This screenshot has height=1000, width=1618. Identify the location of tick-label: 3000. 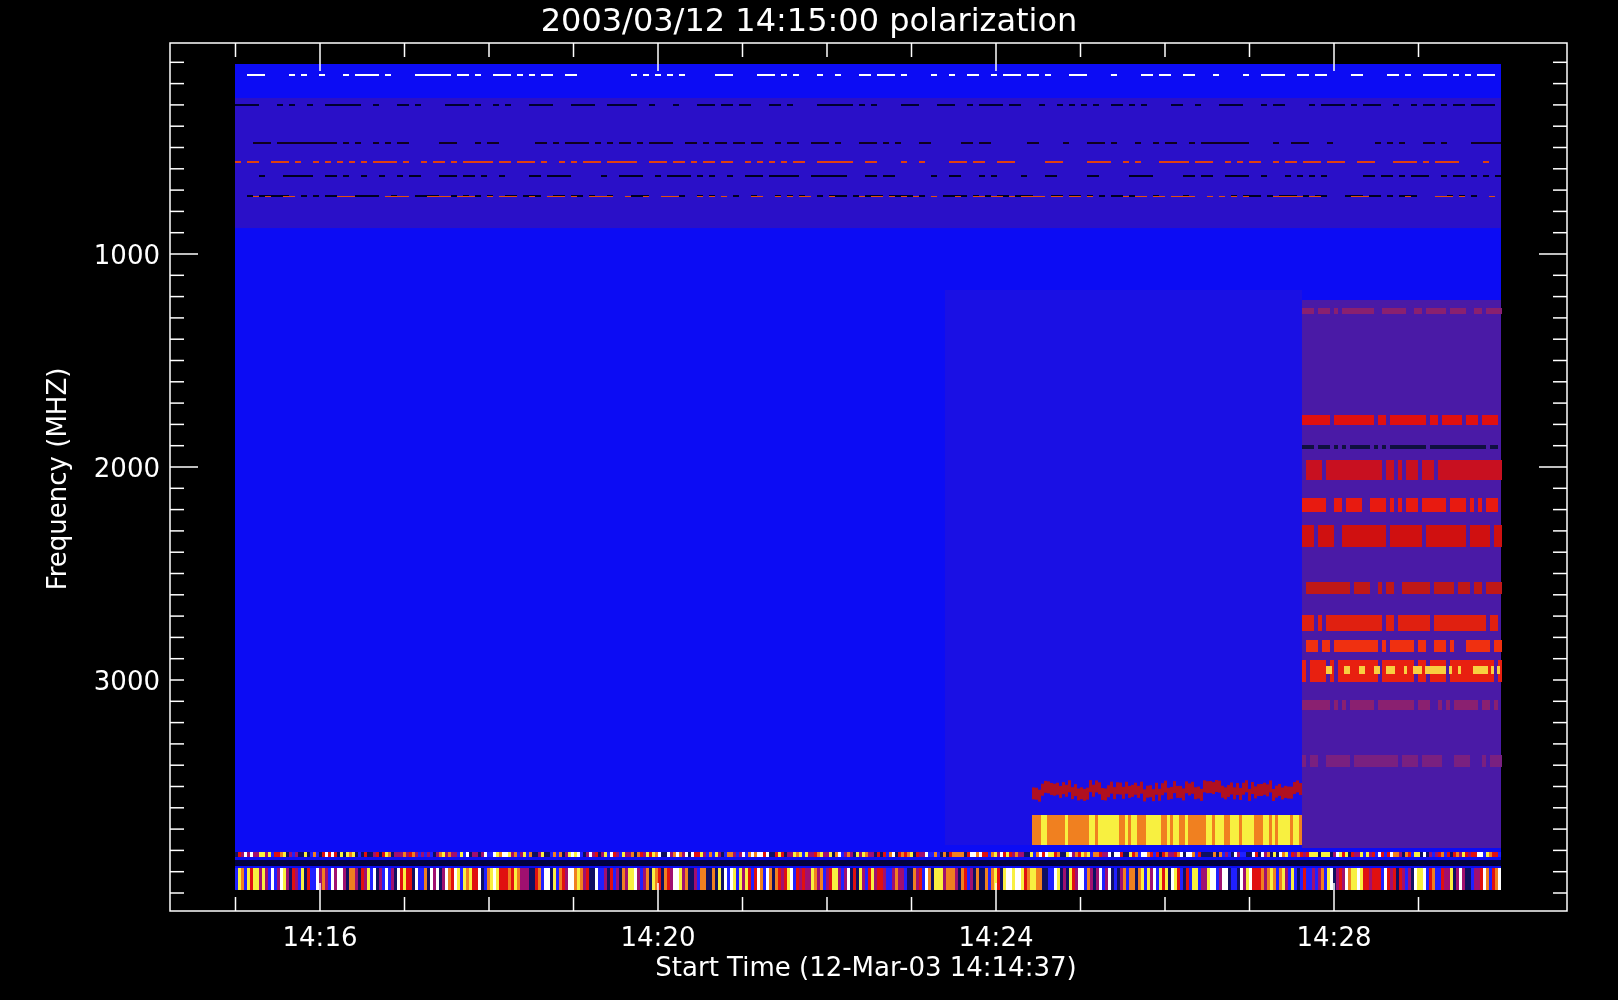
(126, 681).